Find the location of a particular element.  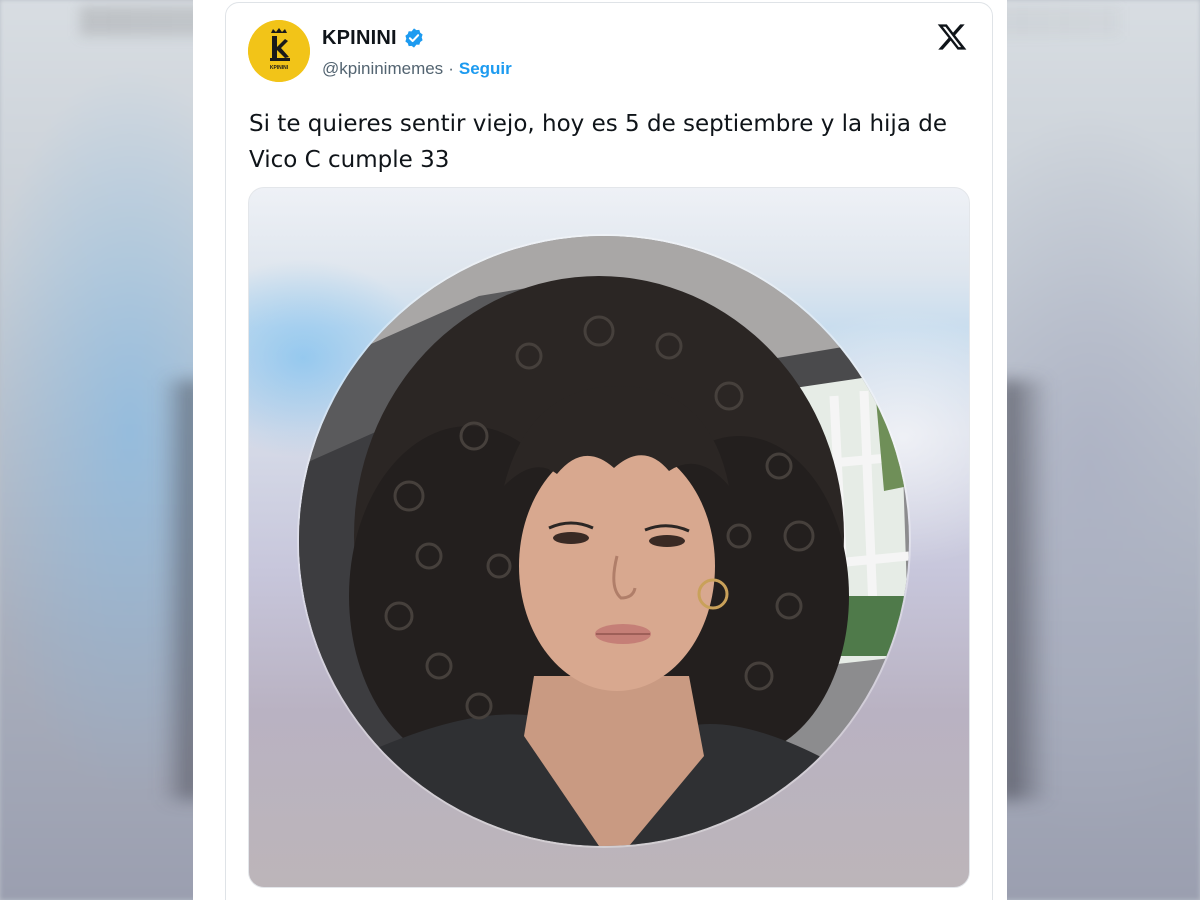

author-display-name: KPININI is located at coordinates (359, 38).